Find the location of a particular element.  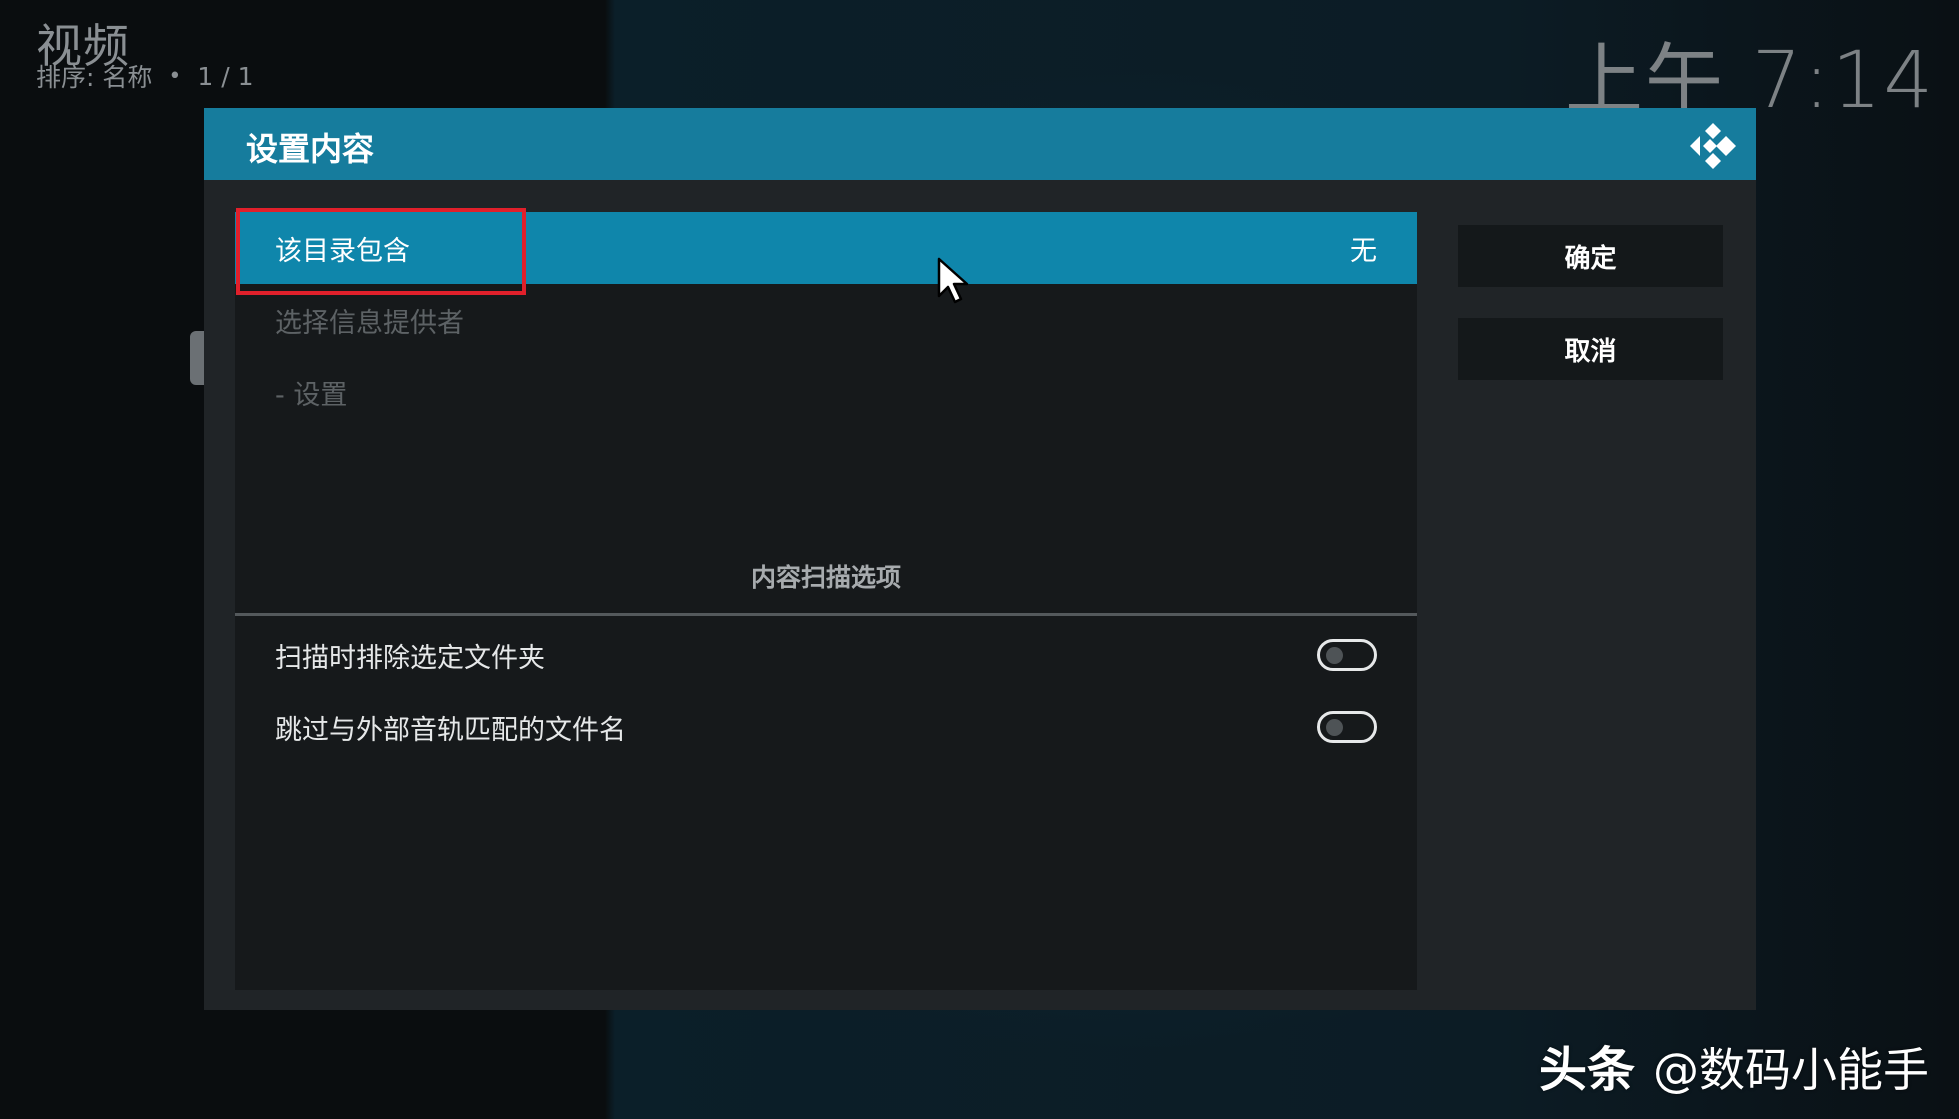

kodi-logo-icon is located at coordinates (1713, 146).